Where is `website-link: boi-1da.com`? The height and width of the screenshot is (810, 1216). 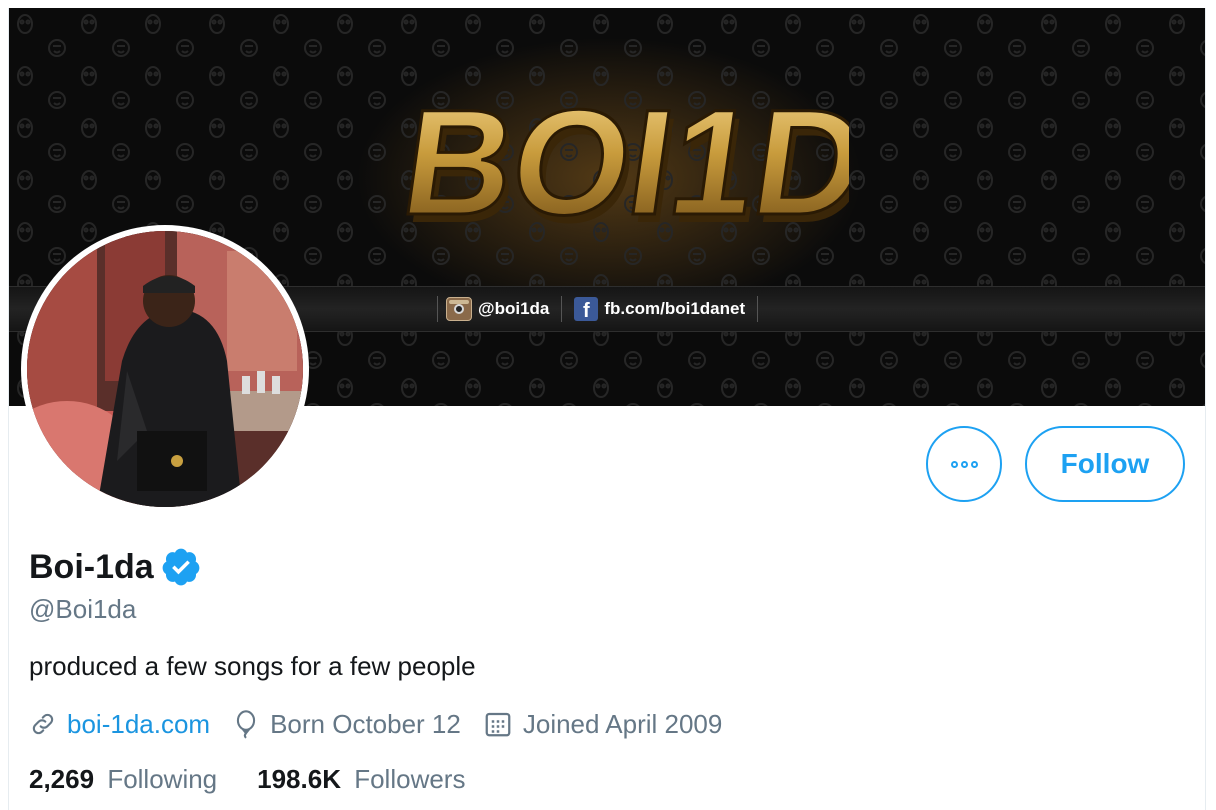 website-link: boi-1da.com is located at coordinates (138, 724).